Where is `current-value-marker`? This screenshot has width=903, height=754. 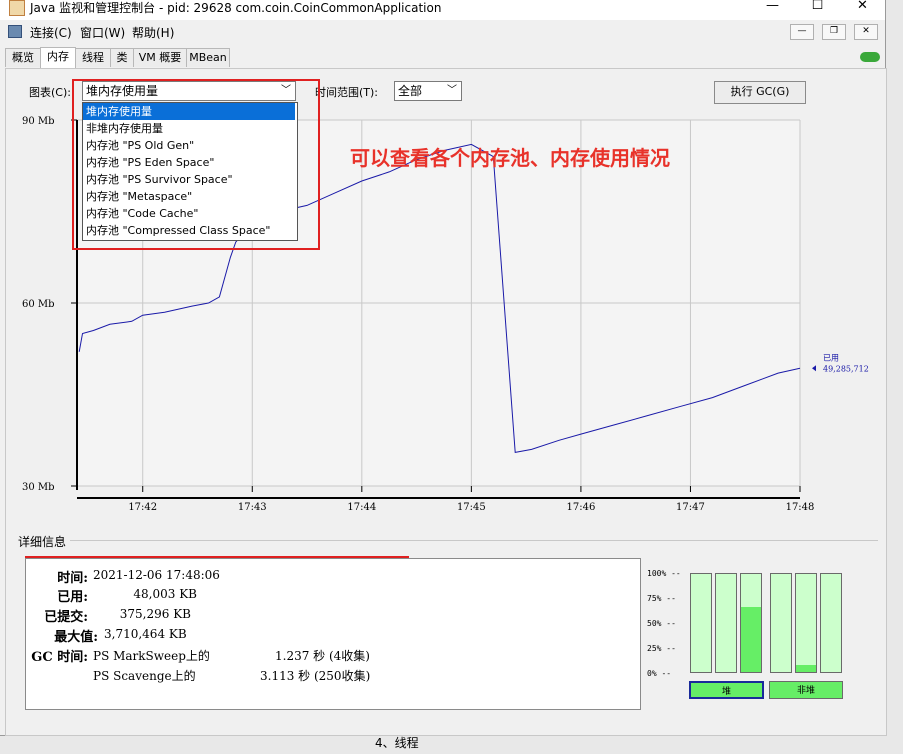 current-value-marker is located at coordinates (814, 368).